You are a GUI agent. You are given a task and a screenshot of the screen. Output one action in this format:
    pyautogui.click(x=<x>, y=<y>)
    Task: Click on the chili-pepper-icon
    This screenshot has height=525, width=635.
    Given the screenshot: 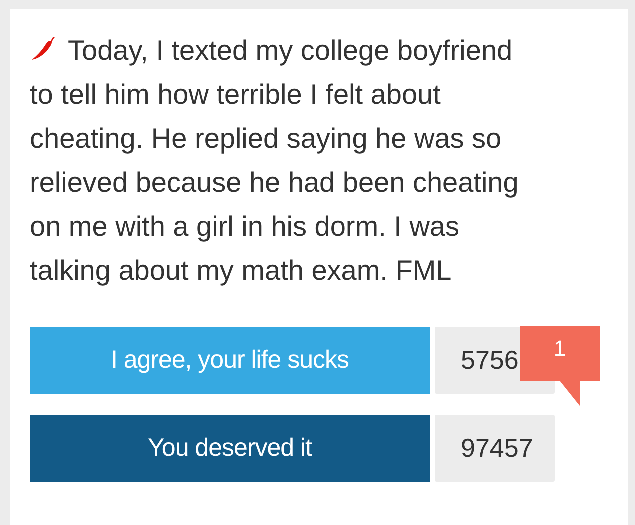 What is the action you would take?
    pyautogui.click(x=43, y=49)
    